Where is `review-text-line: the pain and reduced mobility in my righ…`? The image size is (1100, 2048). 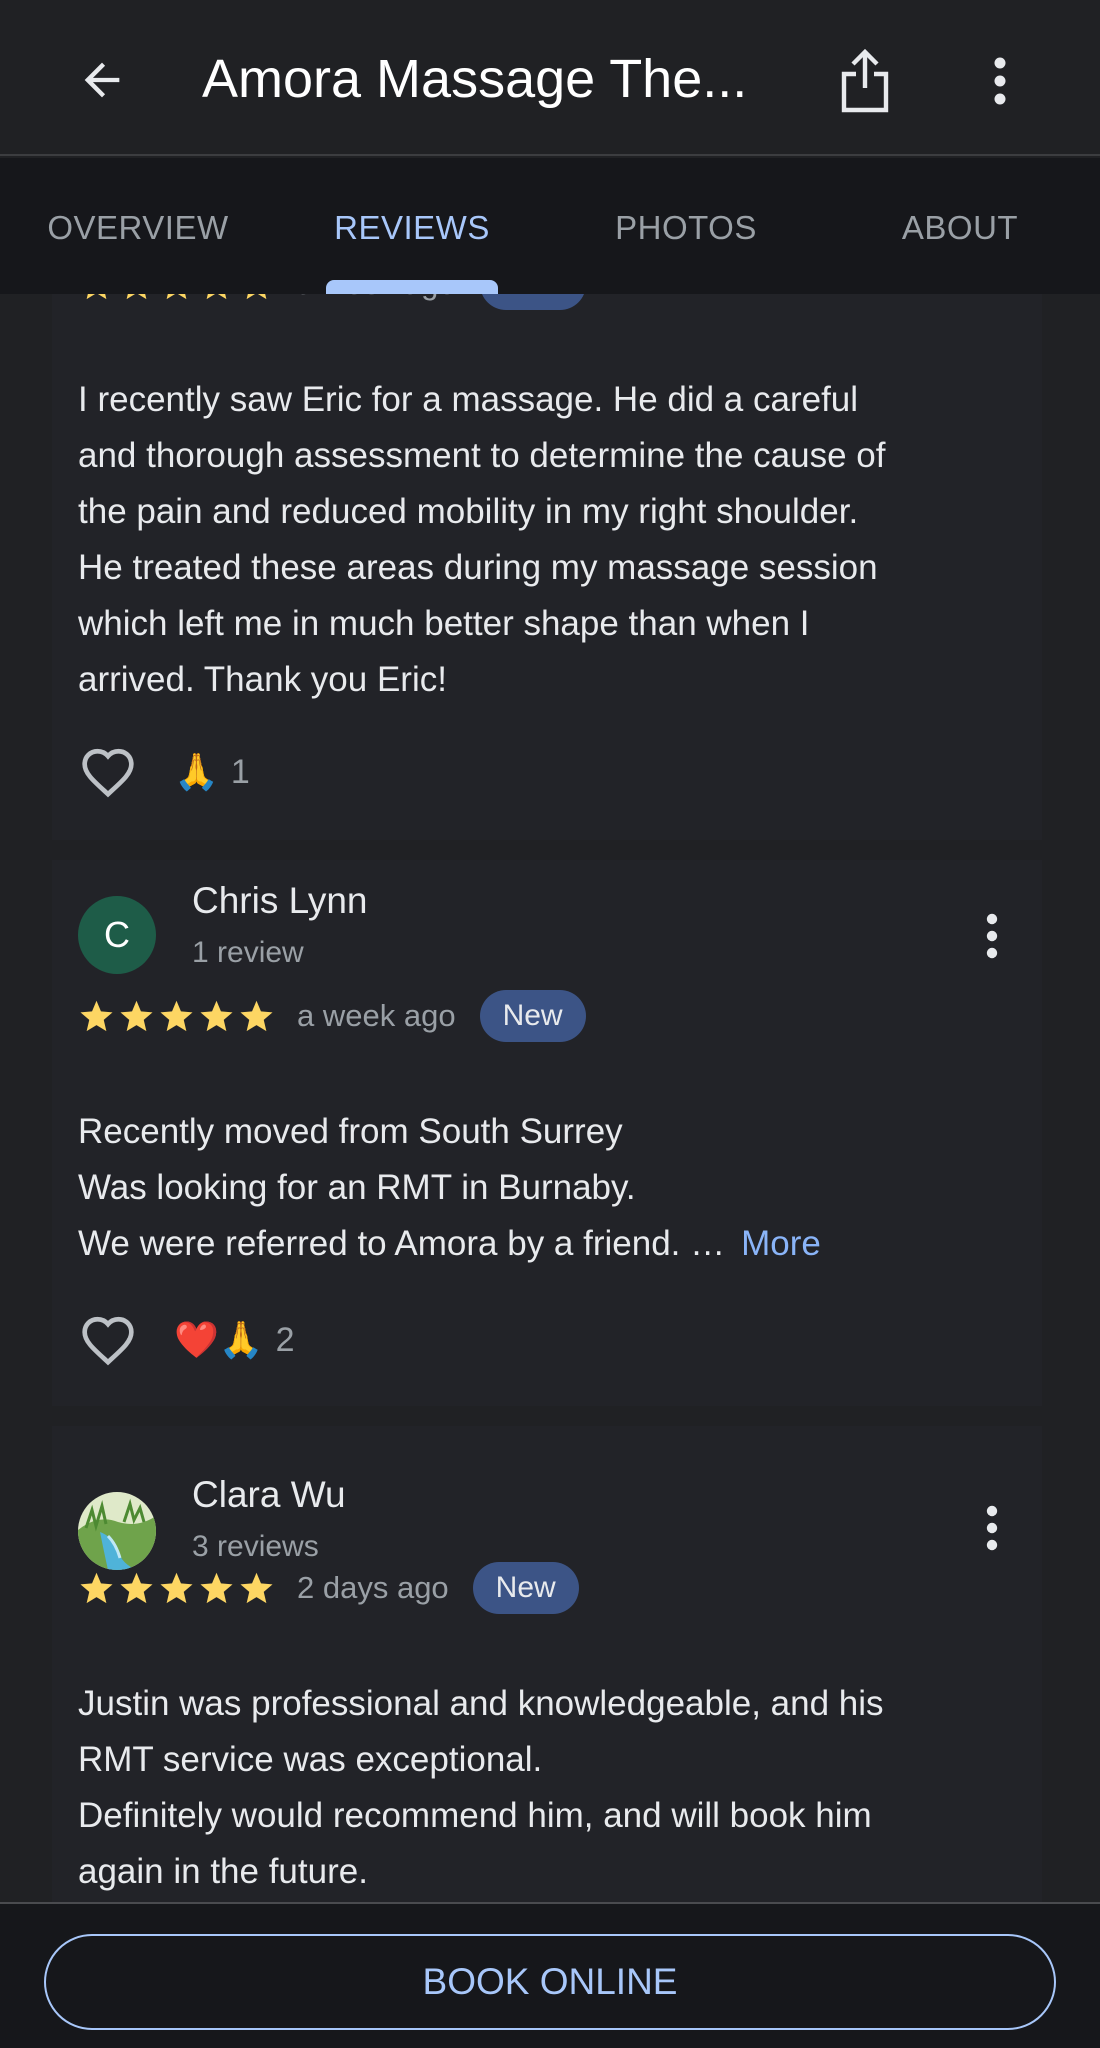 review-text-line: the pain and reduced mobility in my righ… is located at coordinates (468, 511).